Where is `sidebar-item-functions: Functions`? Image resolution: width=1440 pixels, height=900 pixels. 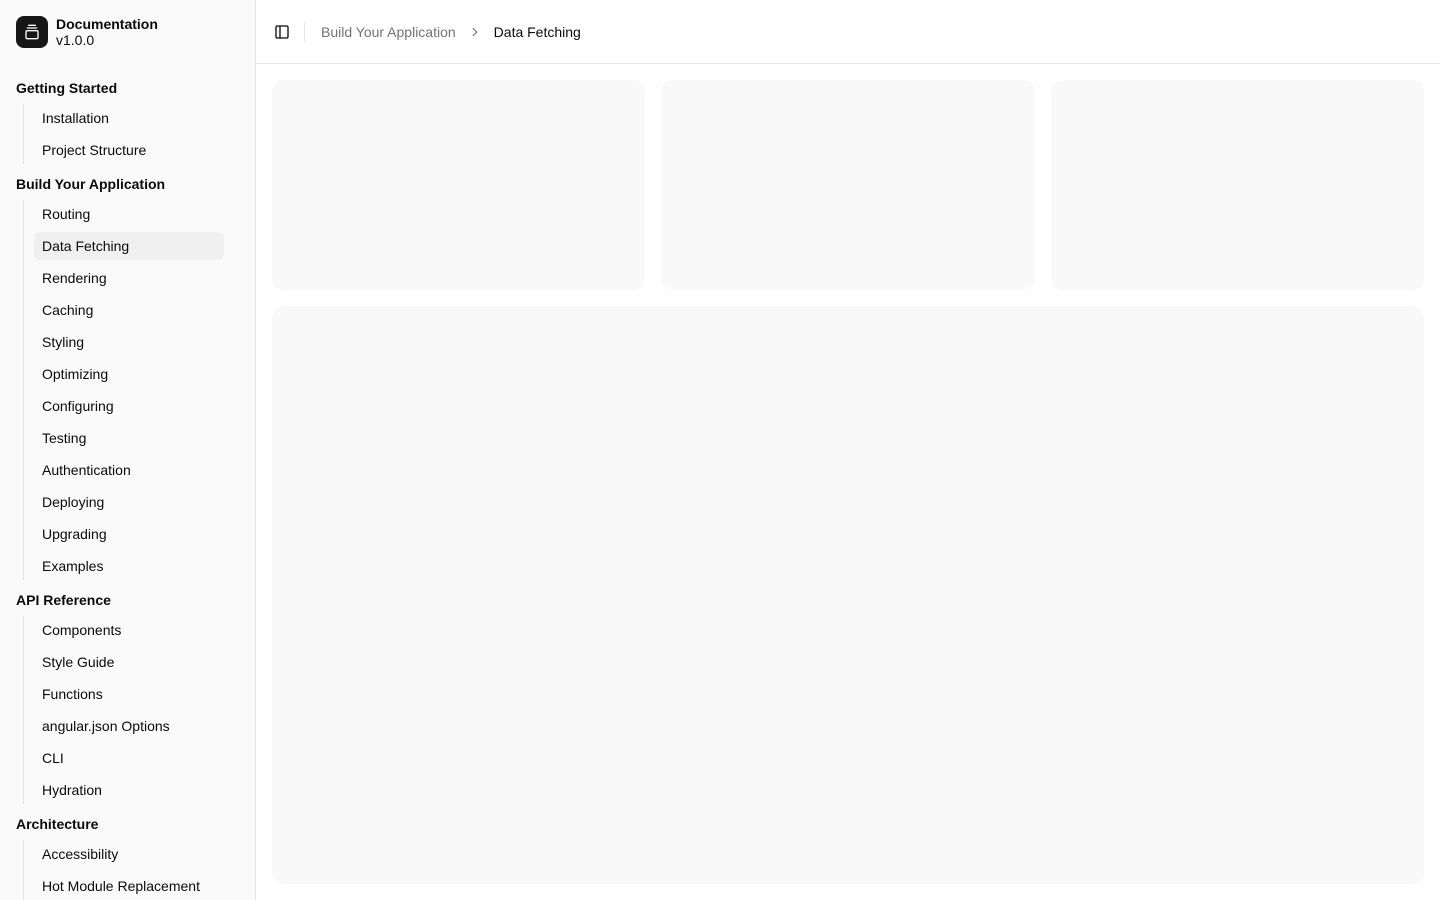 sidebar-item-functions: Functions is located at coordinates (129, 694).